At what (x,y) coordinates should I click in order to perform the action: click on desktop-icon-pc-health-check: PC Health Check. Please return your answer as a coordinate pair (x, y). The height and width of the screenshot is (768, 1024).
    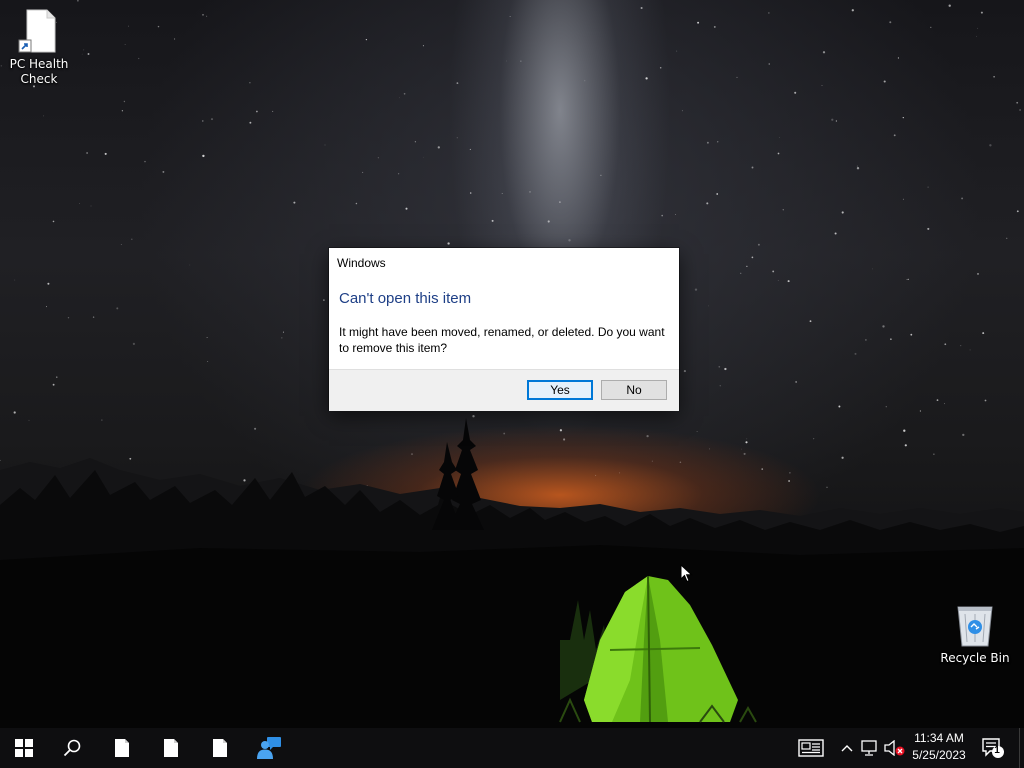
    Looking at the image, I should click on (39, 47).